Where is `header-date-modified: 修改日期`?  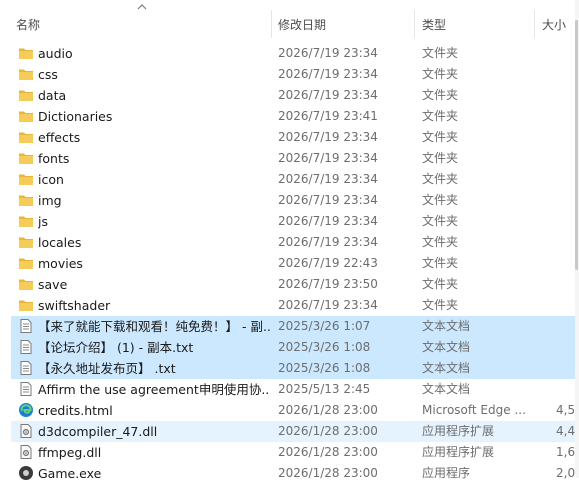 header-date-modified: 修改日期 is located at coordinates (302, 24).